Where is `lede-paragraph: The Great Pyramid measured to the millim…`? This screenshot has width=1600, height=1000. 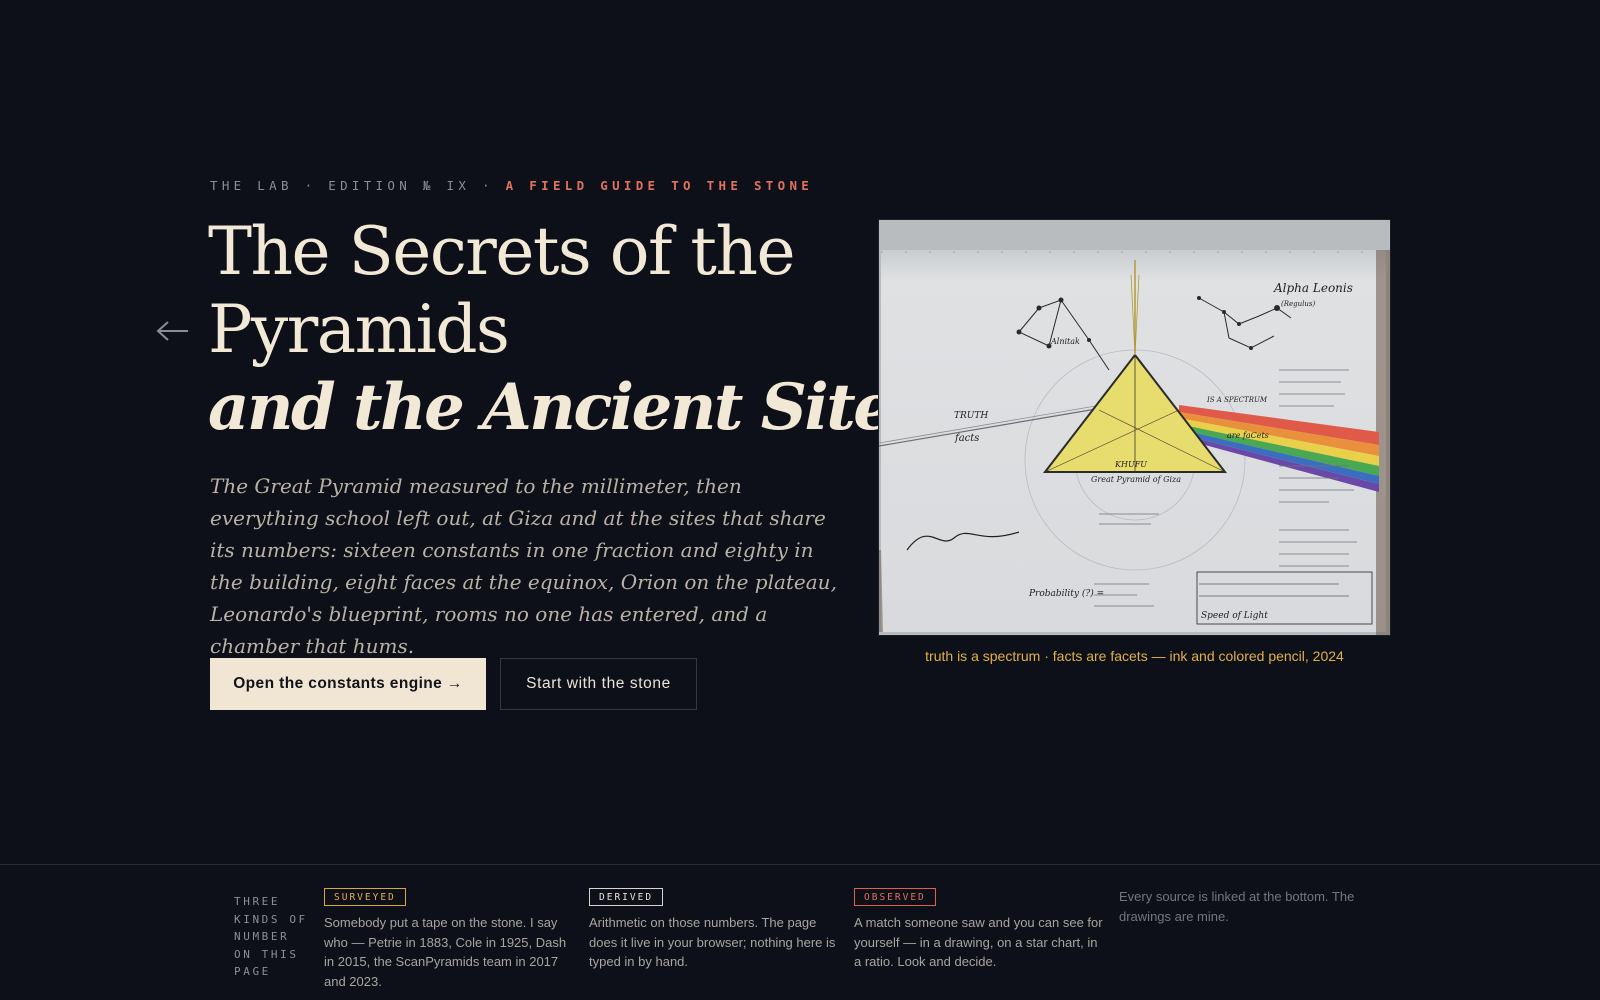 lede-paragraph: The Great Pyramid measured to the millim… is located at coordinates (523, 566).